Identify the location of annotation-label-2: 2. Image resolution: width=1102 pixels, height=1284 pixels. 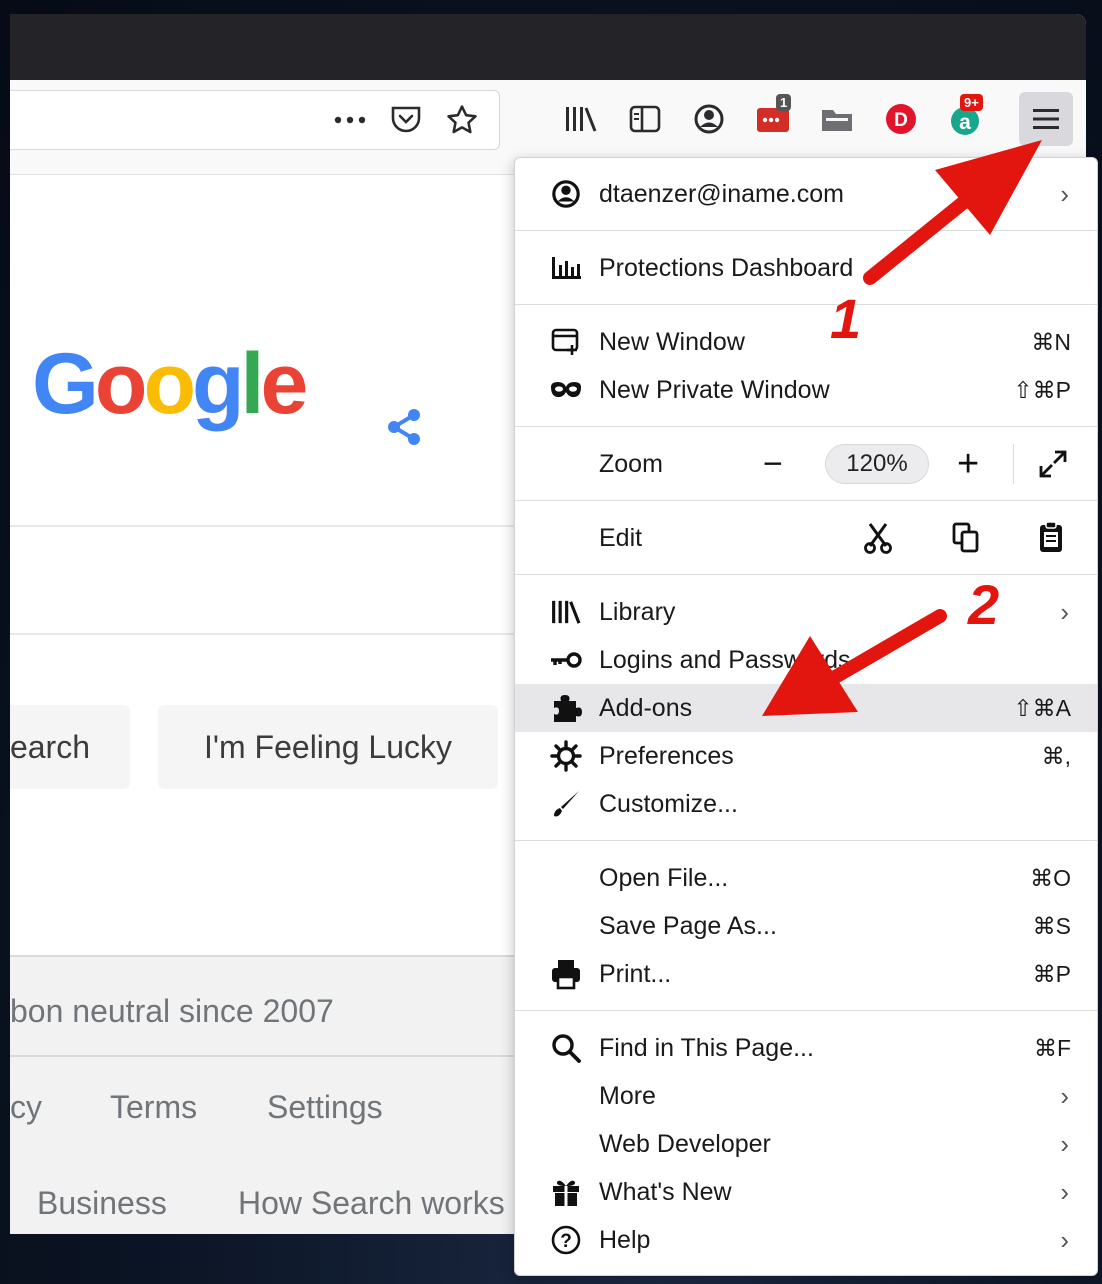
(984, 604).